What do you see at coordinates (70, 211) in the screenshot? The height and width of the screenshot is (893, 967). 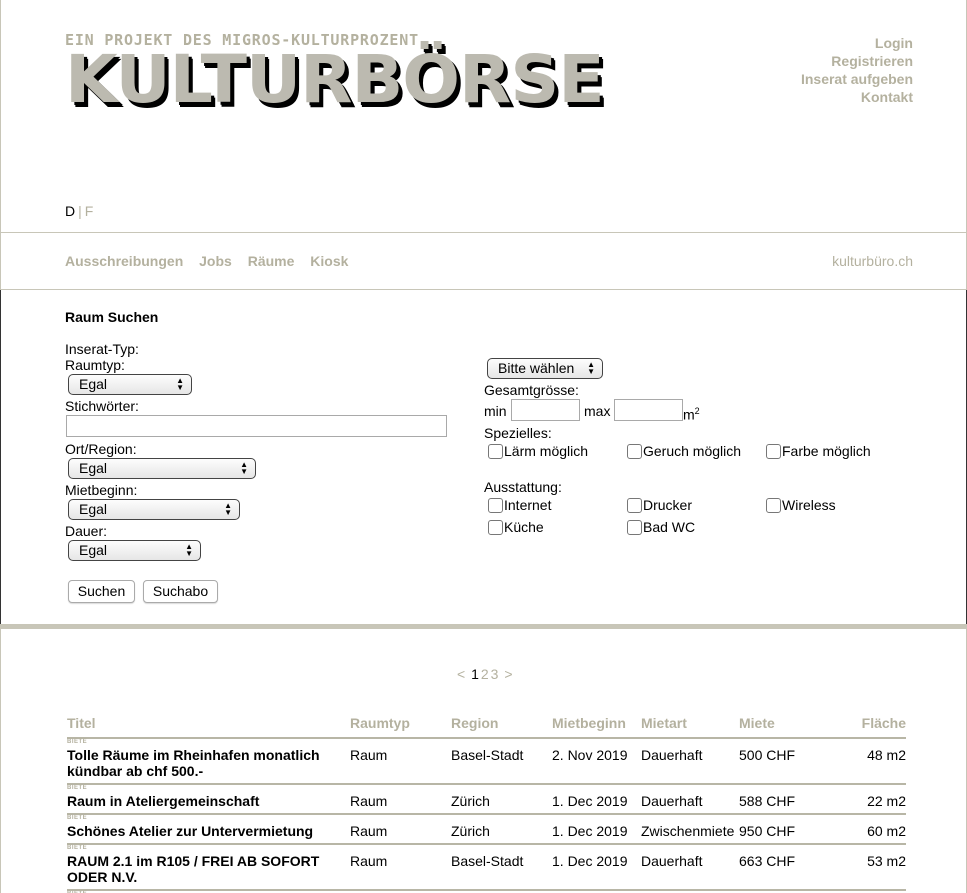 I see `lang-de: D` at bounding box center [70, 211].